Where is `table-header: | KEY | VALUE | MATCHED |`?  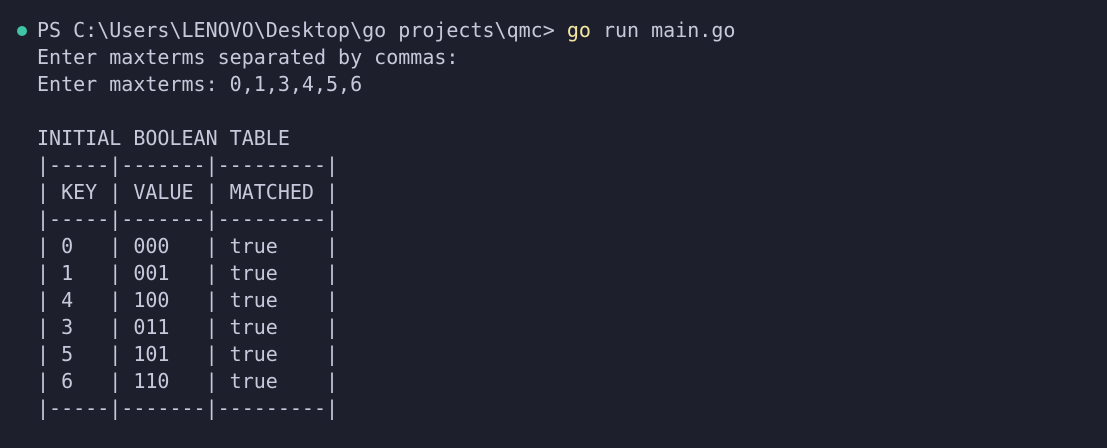 table-header: | KEY | VALUE | MATCHED | is located at coordinates (188, 192).